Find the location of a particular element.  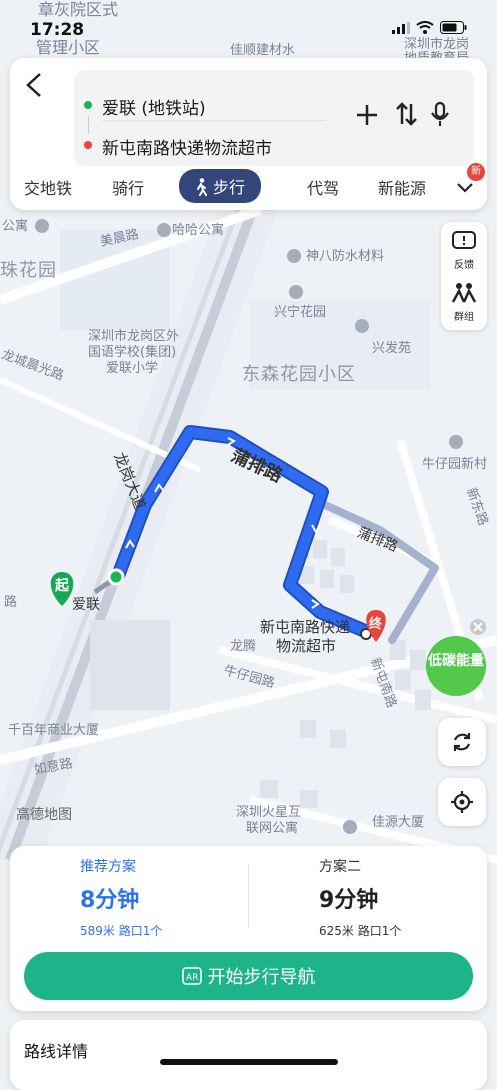

plan-divider is located at coordinates (248, 896).